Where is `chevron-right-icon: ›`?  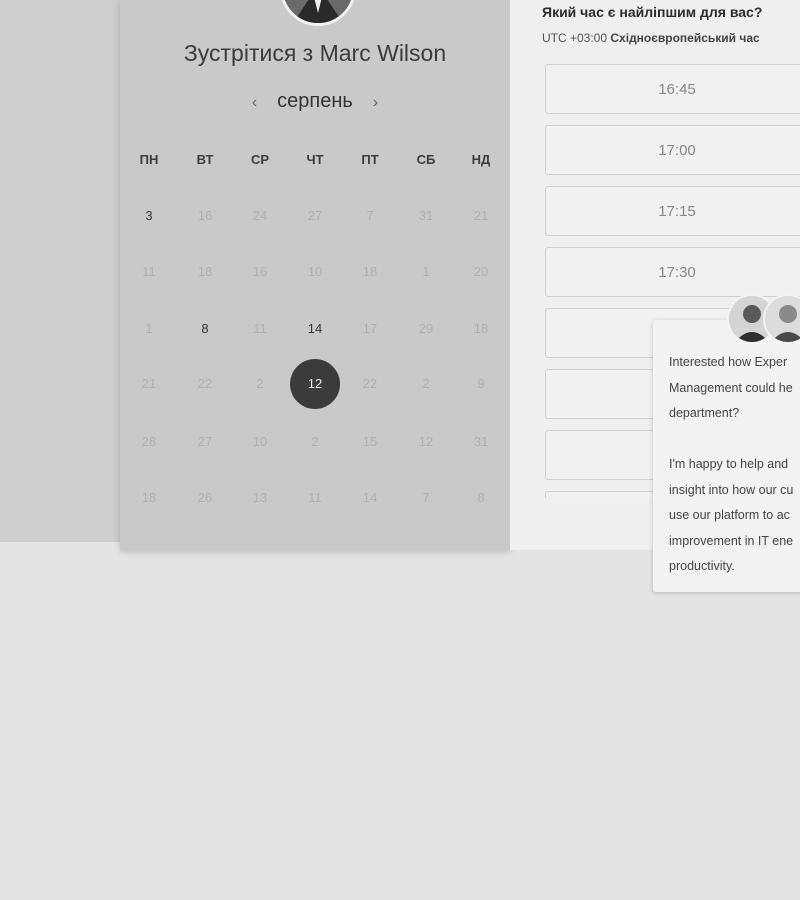 chevron-right-icon: › is located at coordinates (375, 103).